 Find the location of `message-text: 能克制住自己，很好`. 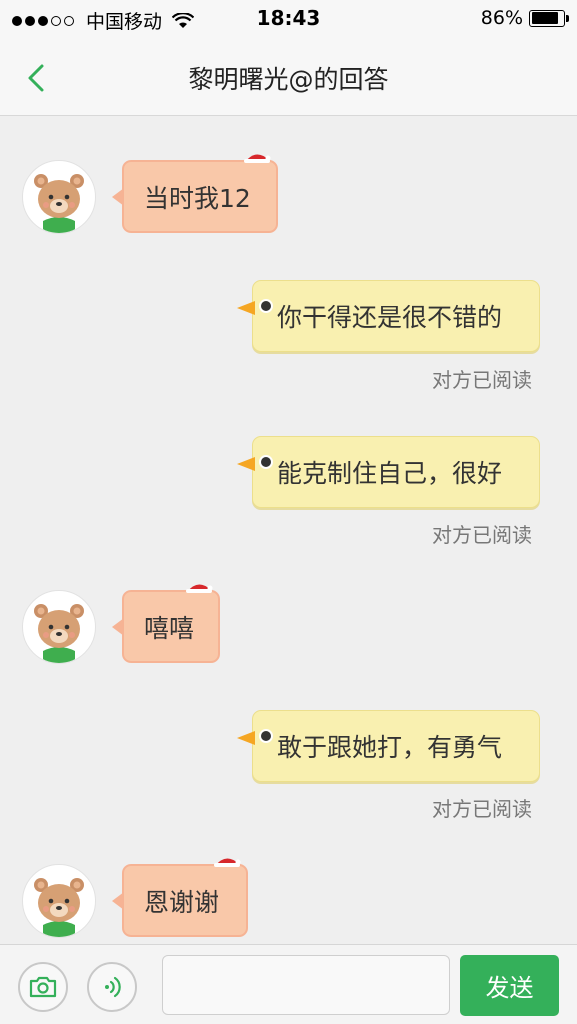

message-text: 能克制住自己，很好 is located at coordinates (390, 473).